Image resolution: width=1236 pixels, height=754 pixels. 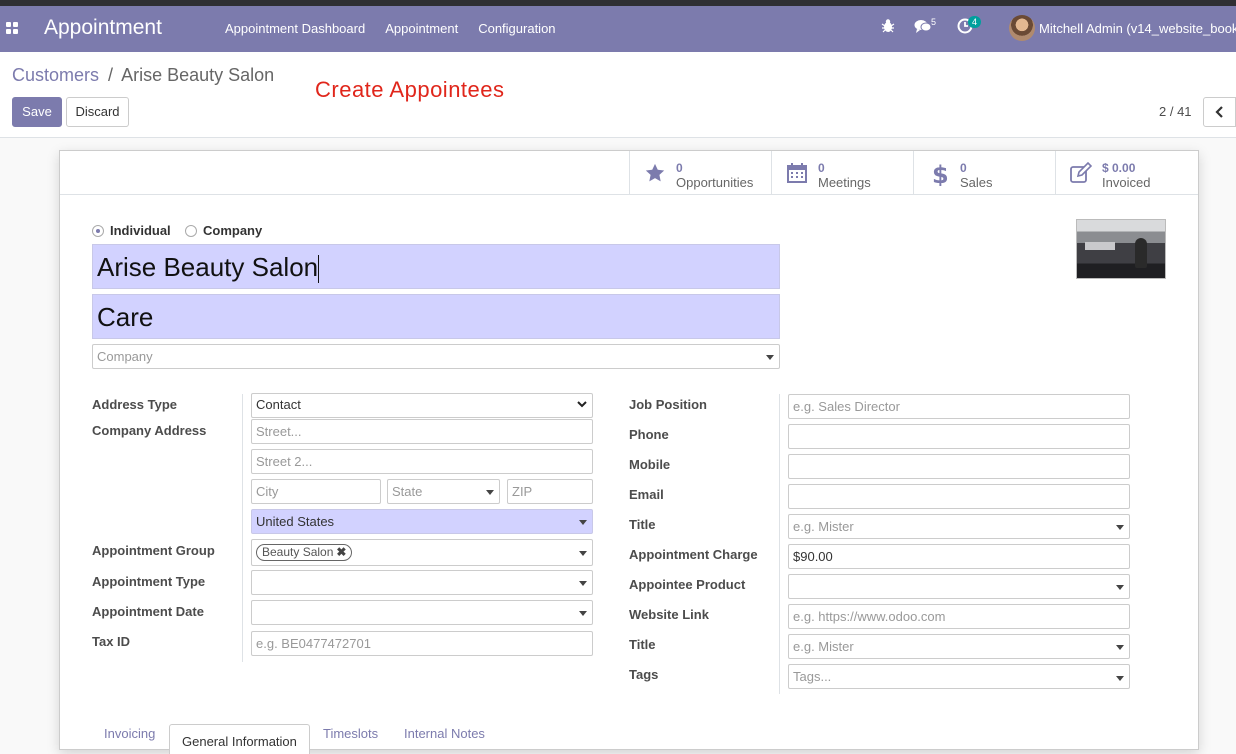 What do you see at coordinates (239, 739) in the screenshot?
I see `tab-general-information: General Information` at bounding box center [239, 739].